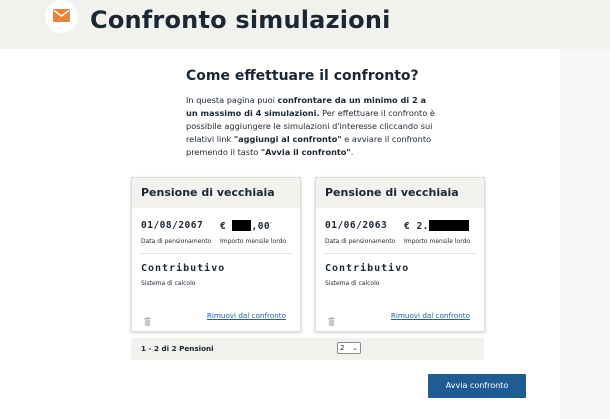 This screenshot has width=610, height=419. I want to click on chevron-down-icon: ⌄, so click(355, 348).